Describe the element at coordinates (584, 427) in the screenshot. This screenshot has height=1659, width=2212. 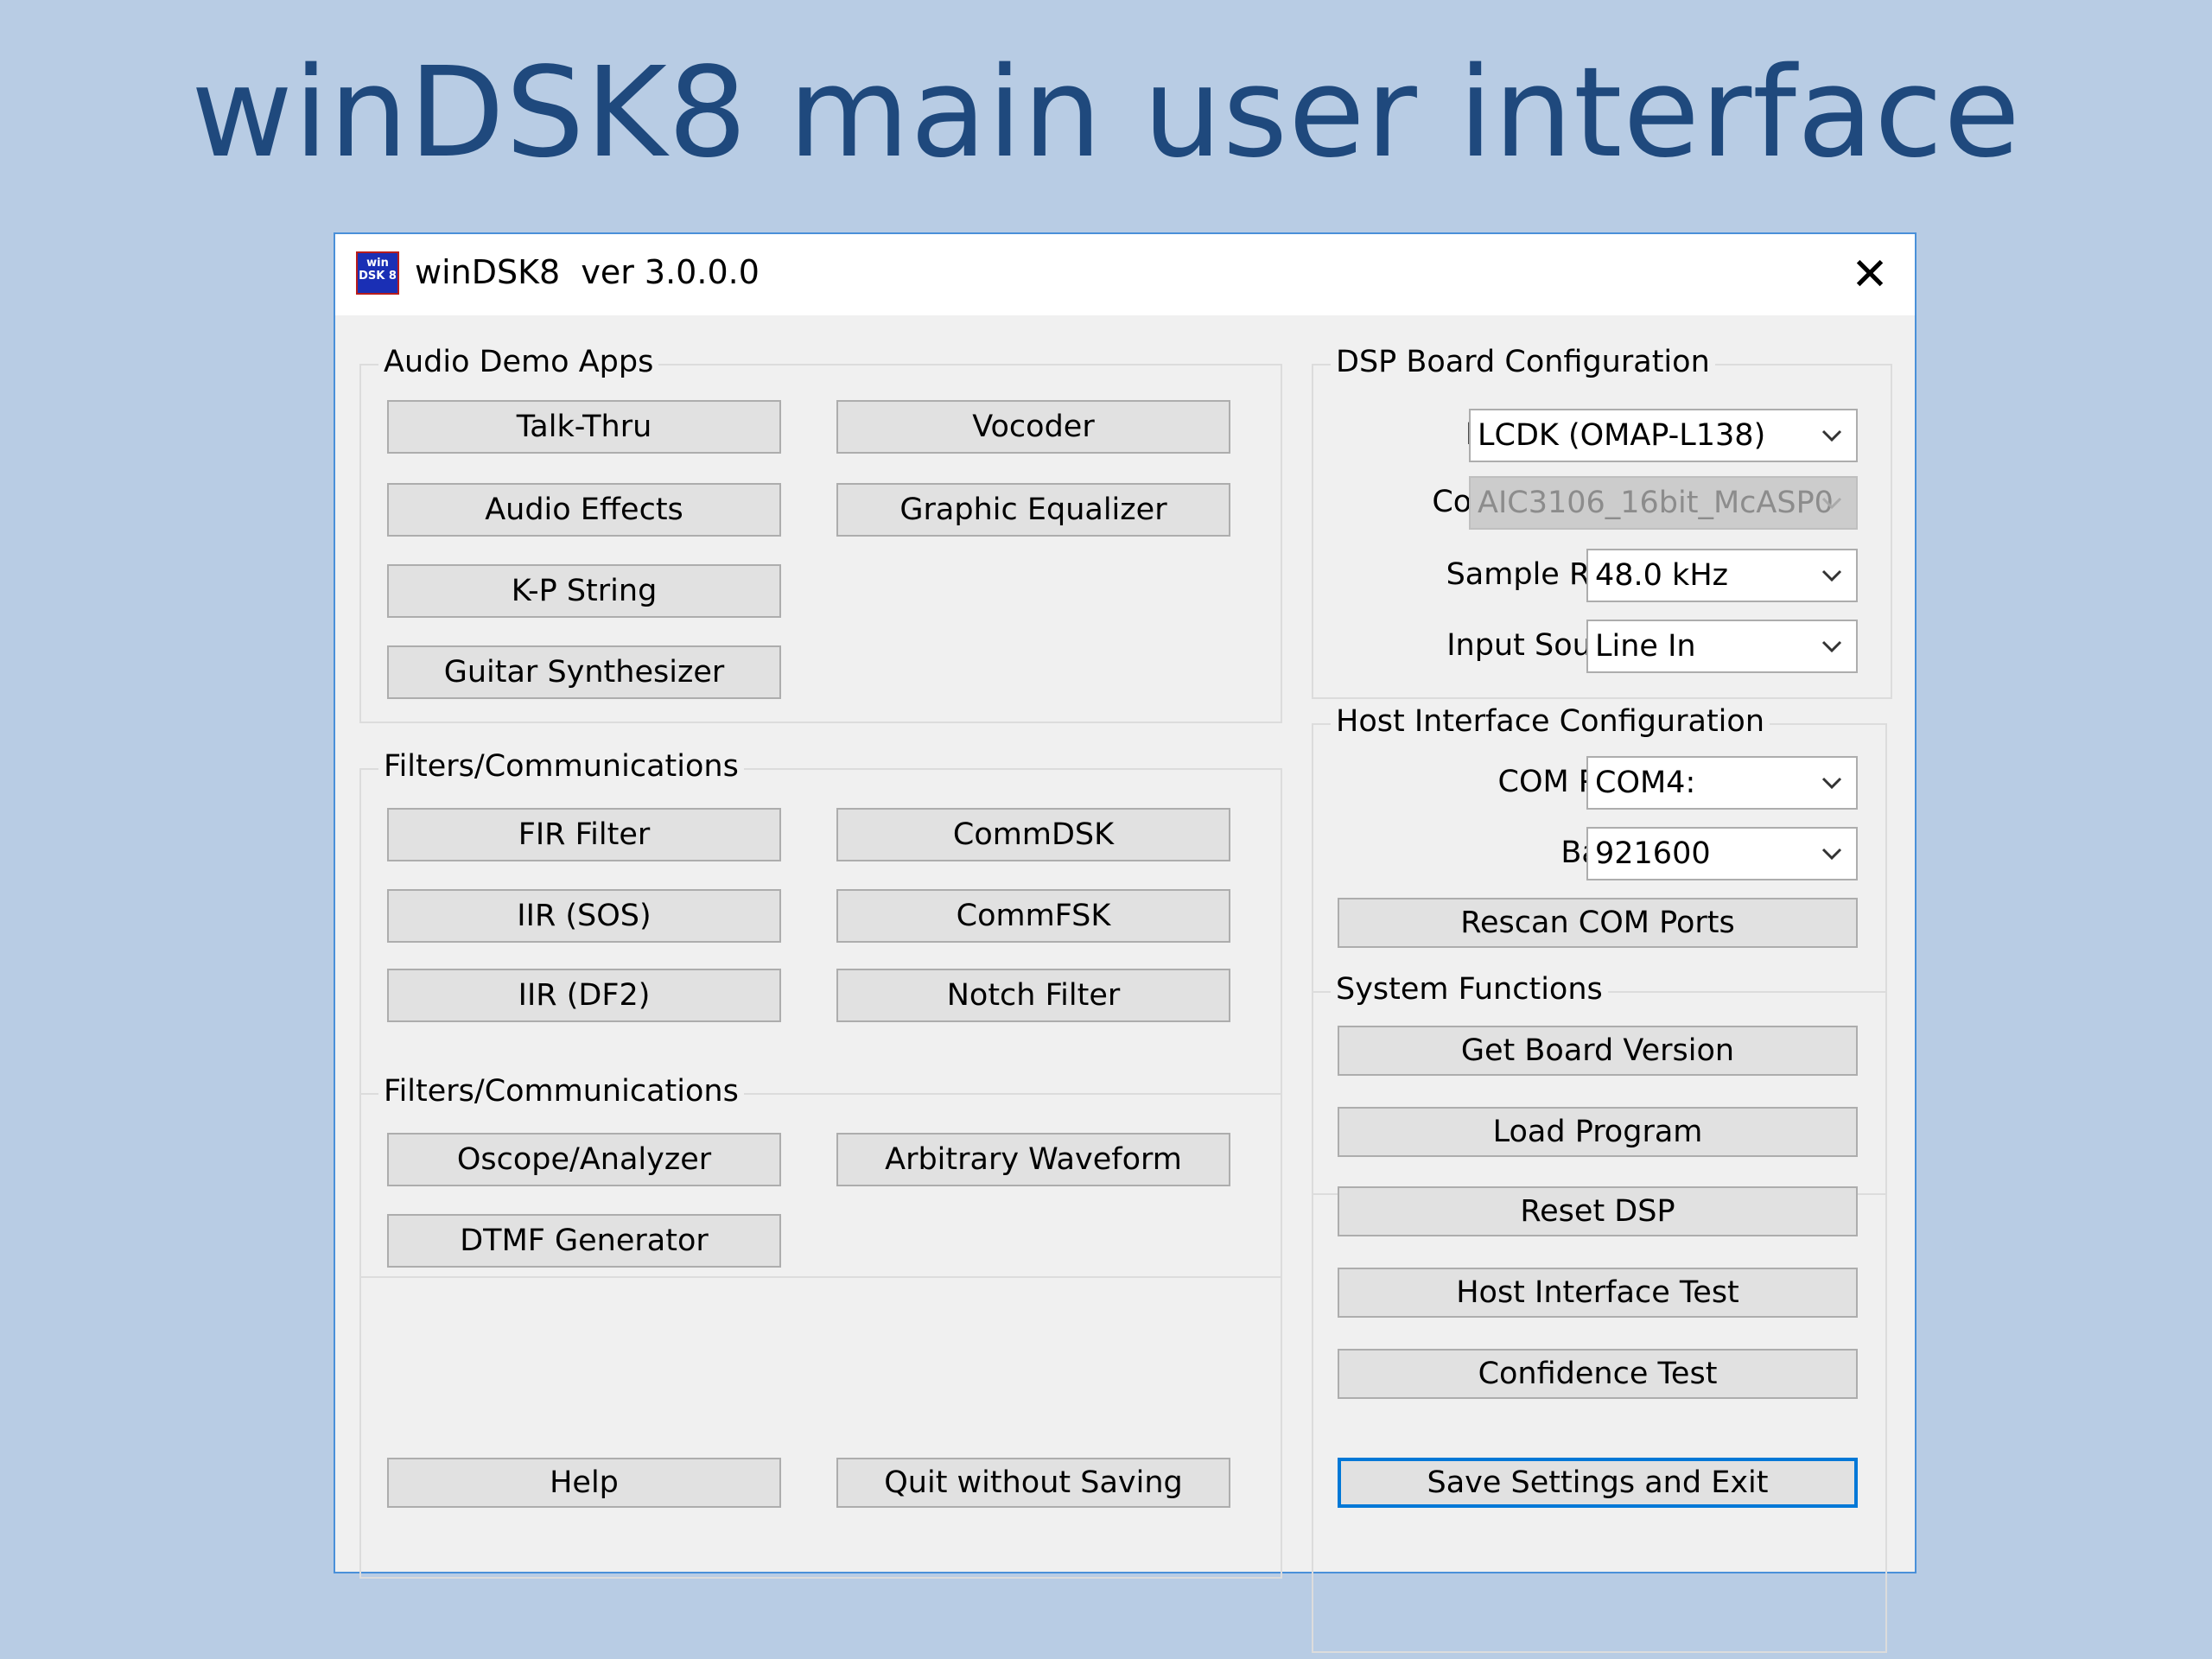
I see `talk-thru-button: Talk-Thru` at that location.